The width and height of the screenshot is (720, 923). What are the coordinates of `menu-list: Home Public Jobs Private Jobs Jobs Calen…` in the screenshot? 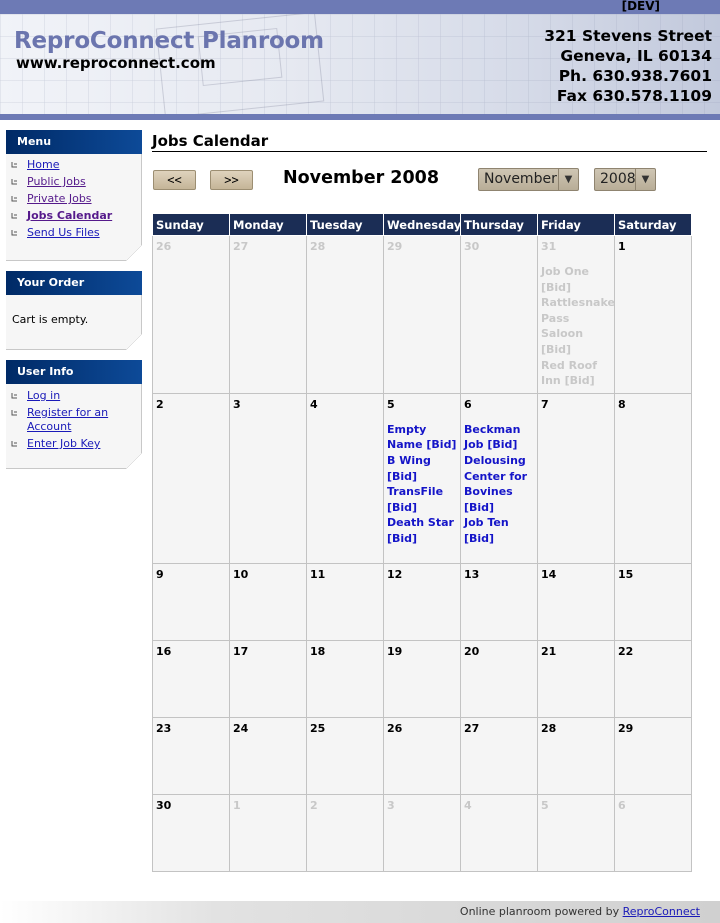 It's located at (74, 197).